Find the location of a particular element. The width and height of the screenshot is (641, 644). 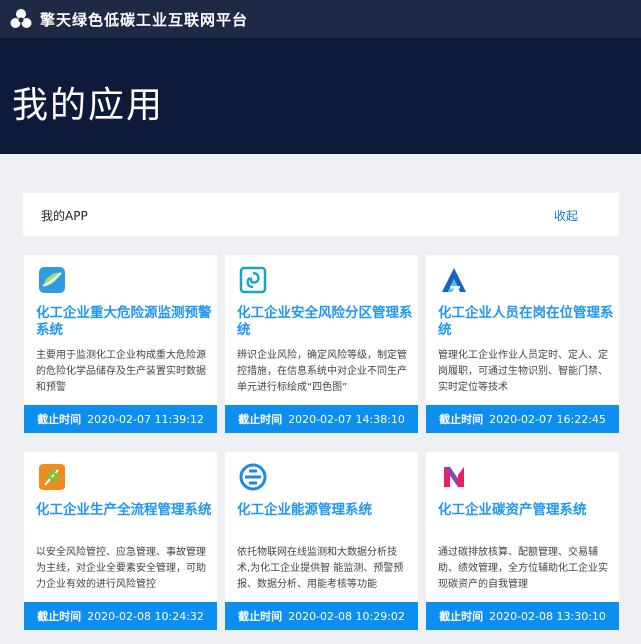

deadline-bar: 截止时间 2020-02-07 16:22:45 is located at coordinates (522, 419).